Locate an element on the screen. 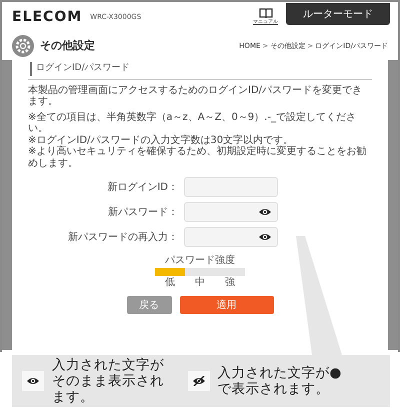 This screenshot has width=400, height=417. section-title: ログインID/パスワード is located at coordinates (201, 69).